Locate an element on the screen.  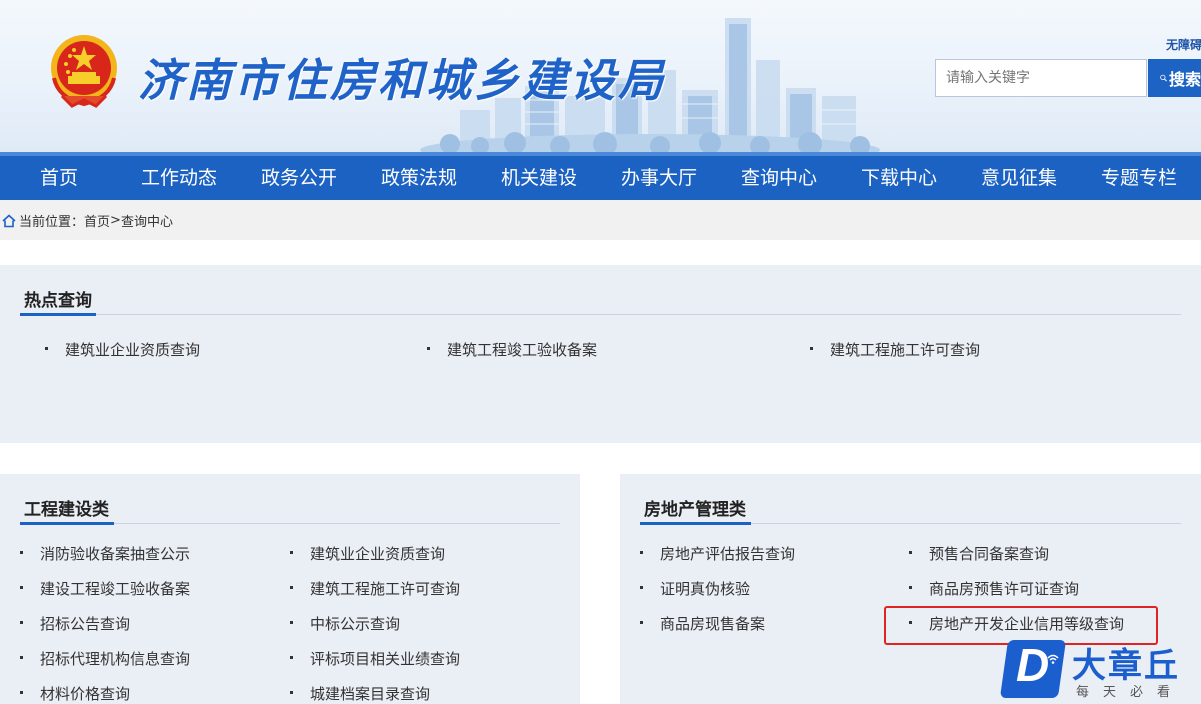
breadcrumb-bar: 当前位置： 首页 > 查询中心 is located at coordinates (600, 220).